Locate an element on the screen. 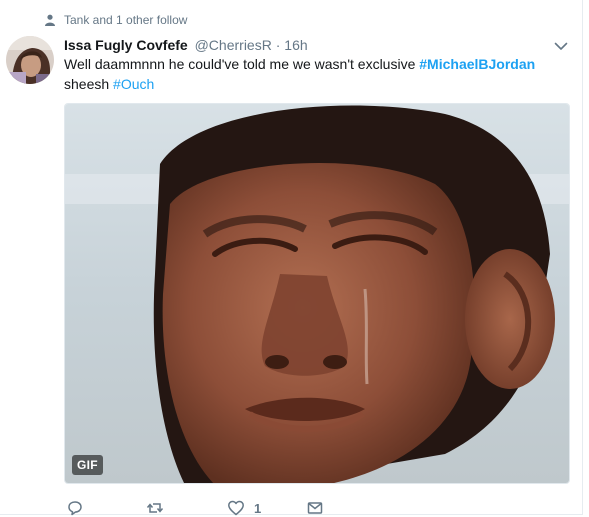  person-icon is located at coordinates (50, 20).